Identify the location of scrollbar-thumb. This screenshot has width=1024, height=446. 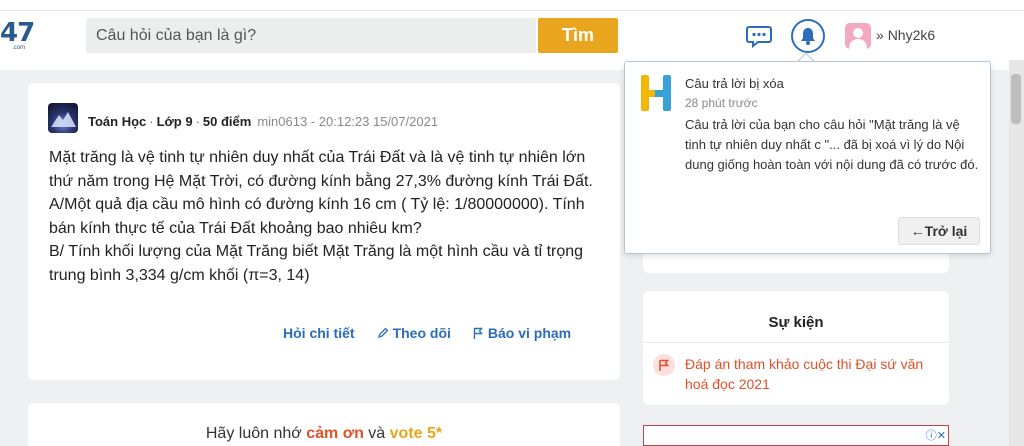
(1016, 99).